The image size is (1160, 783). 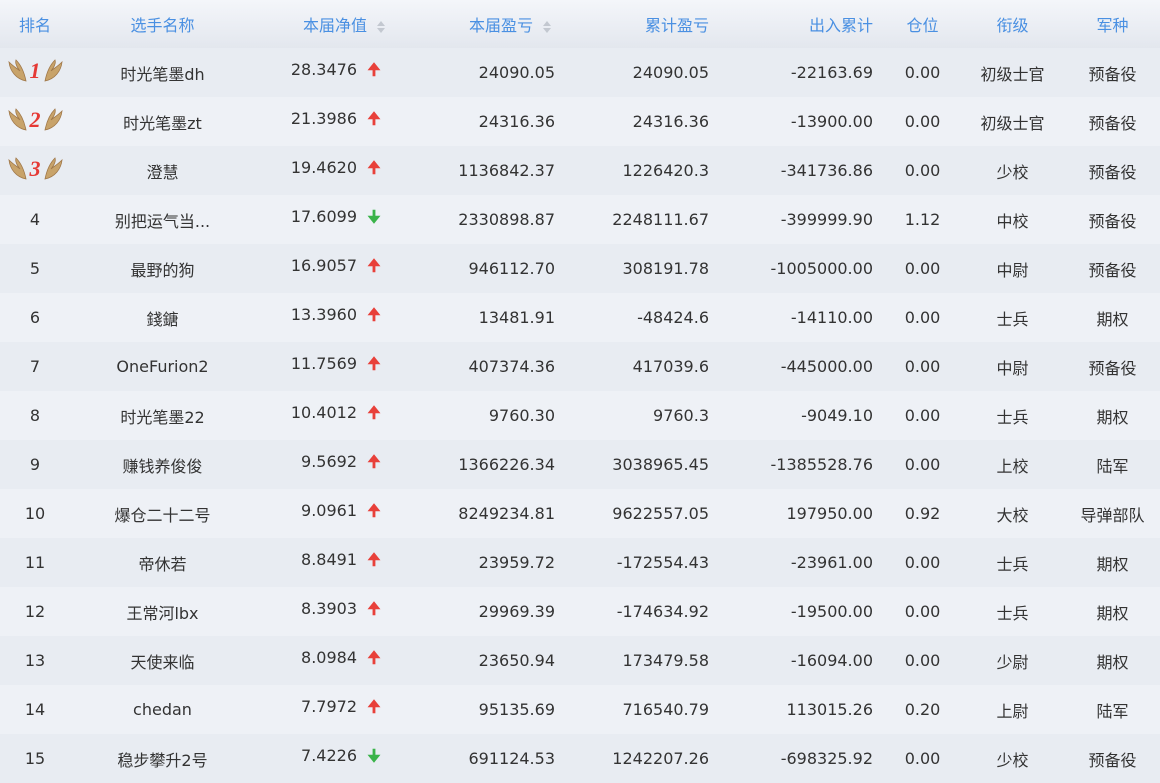 I want to click on player-name: 錢鎕, so click(x=162, y=317).